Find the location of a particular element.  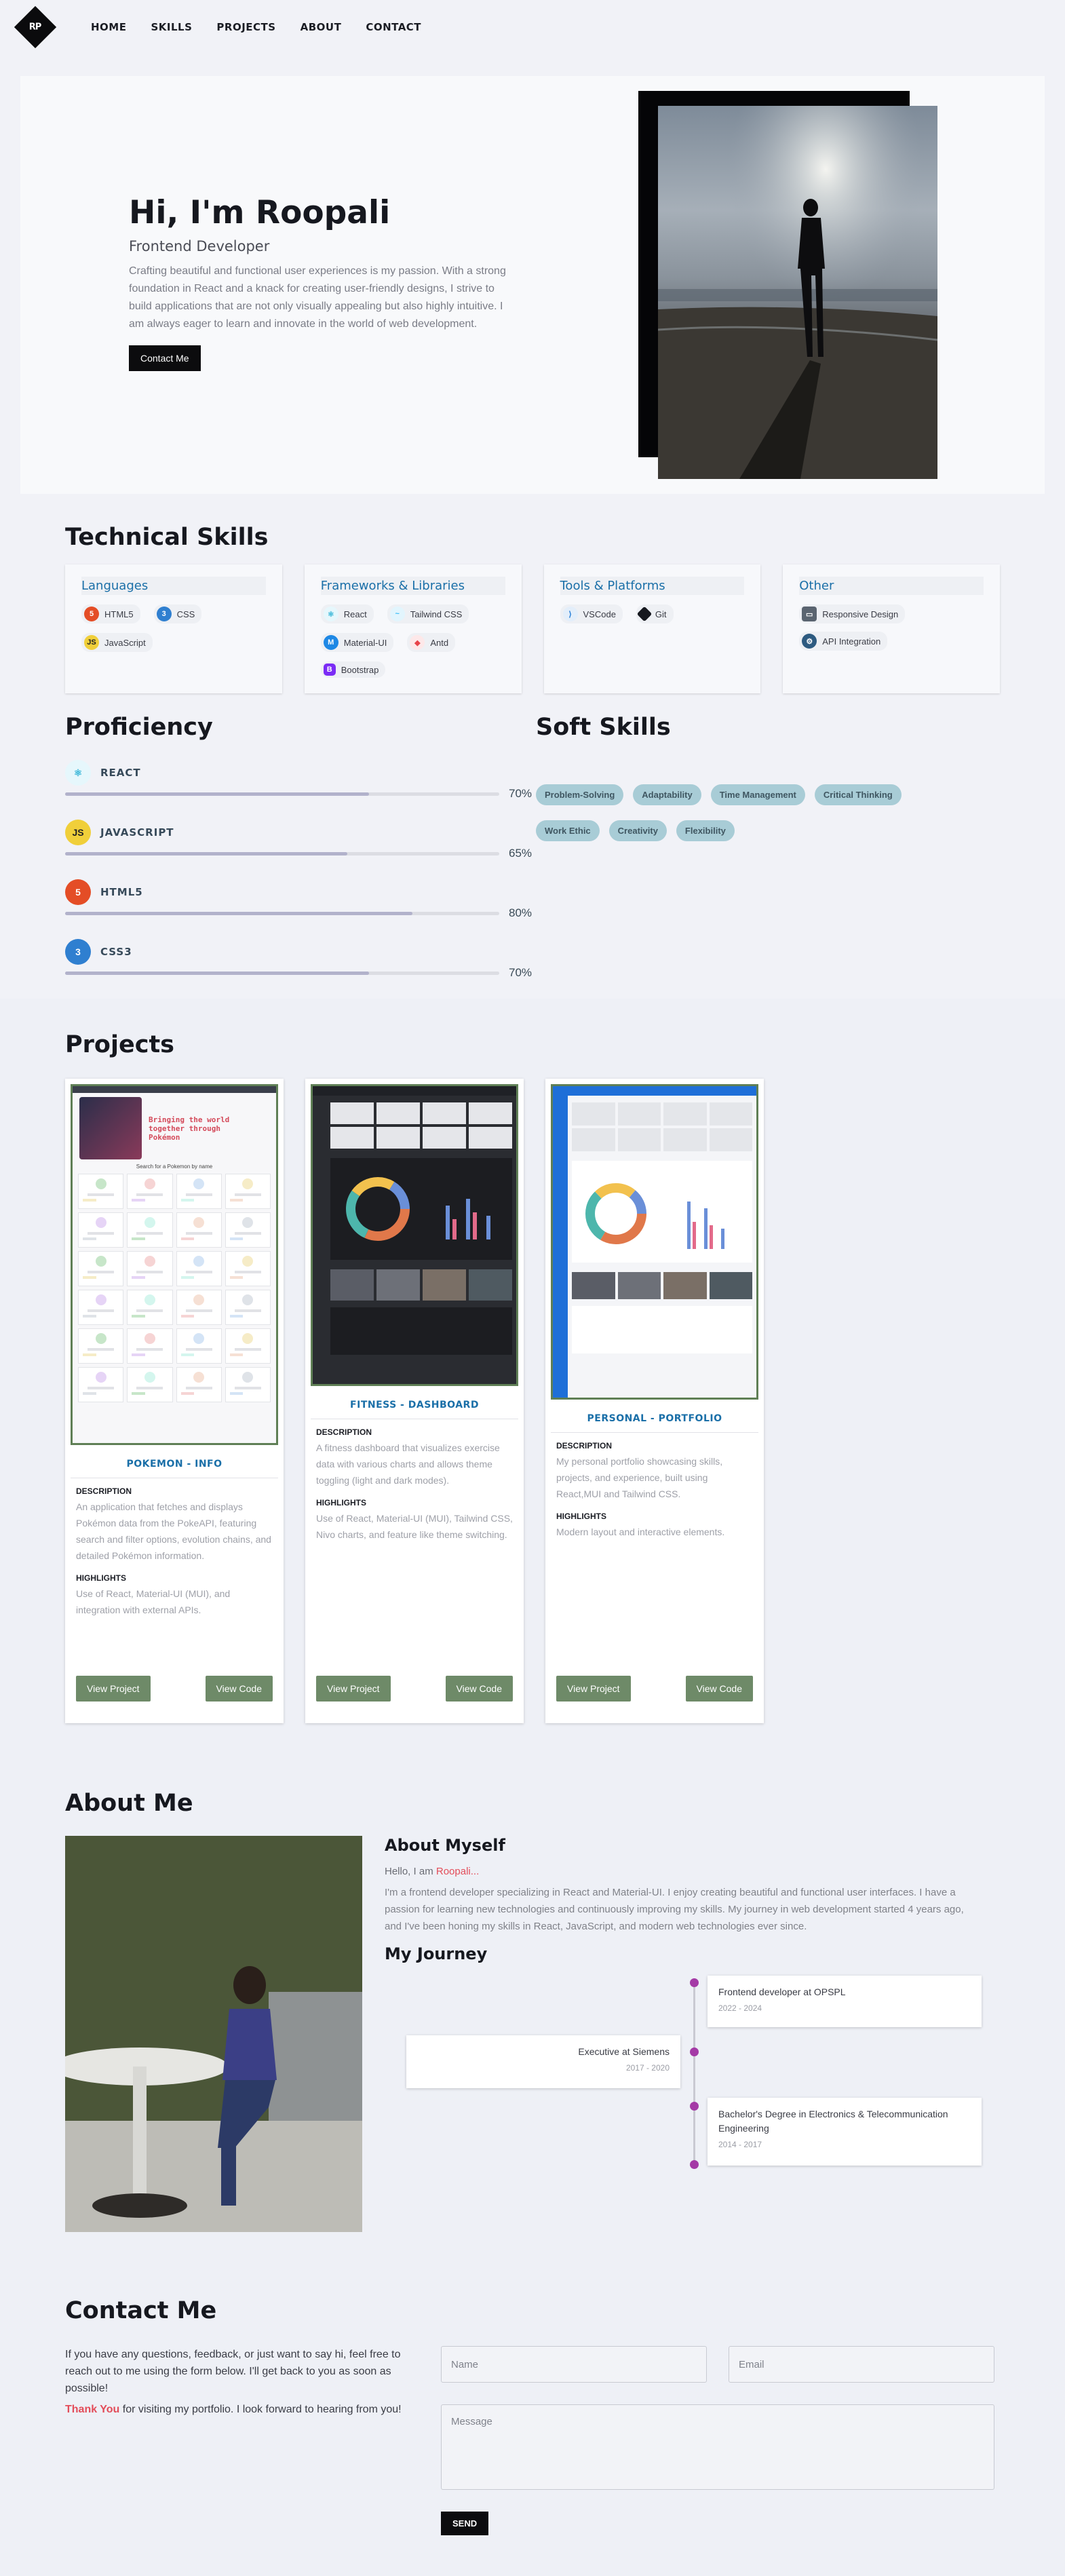

proficiency-bar is located at coordinates (282, 794).